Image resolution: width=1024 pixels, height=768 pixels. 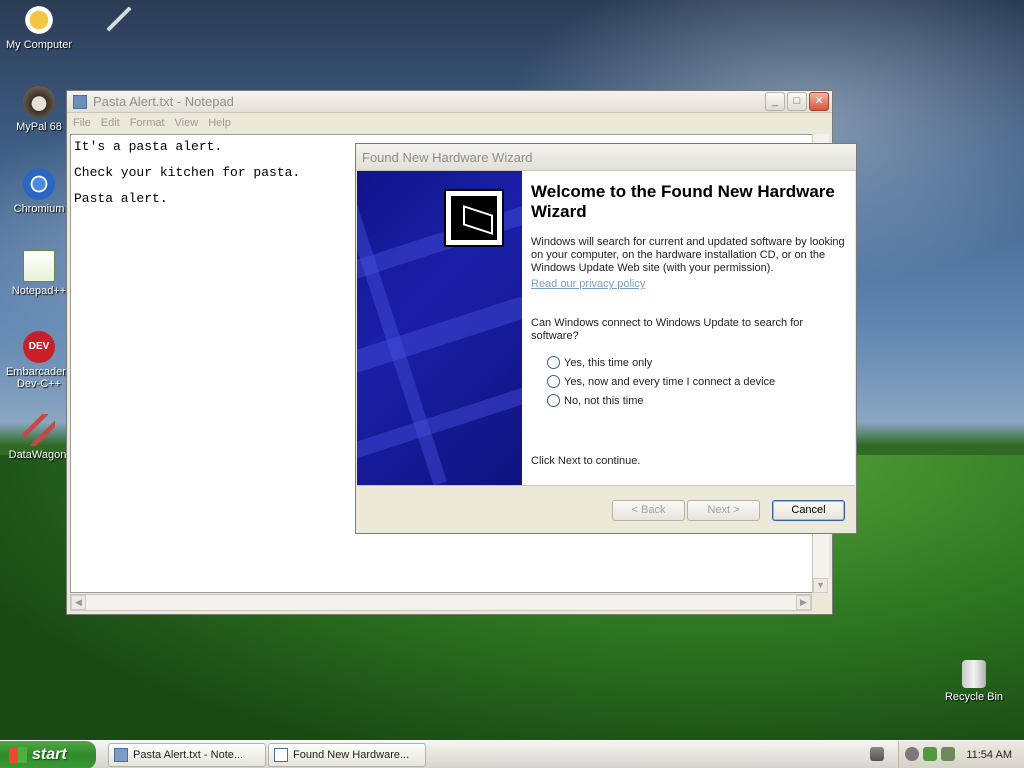 I want to click on start-button: start, so click(x=48, y=754).